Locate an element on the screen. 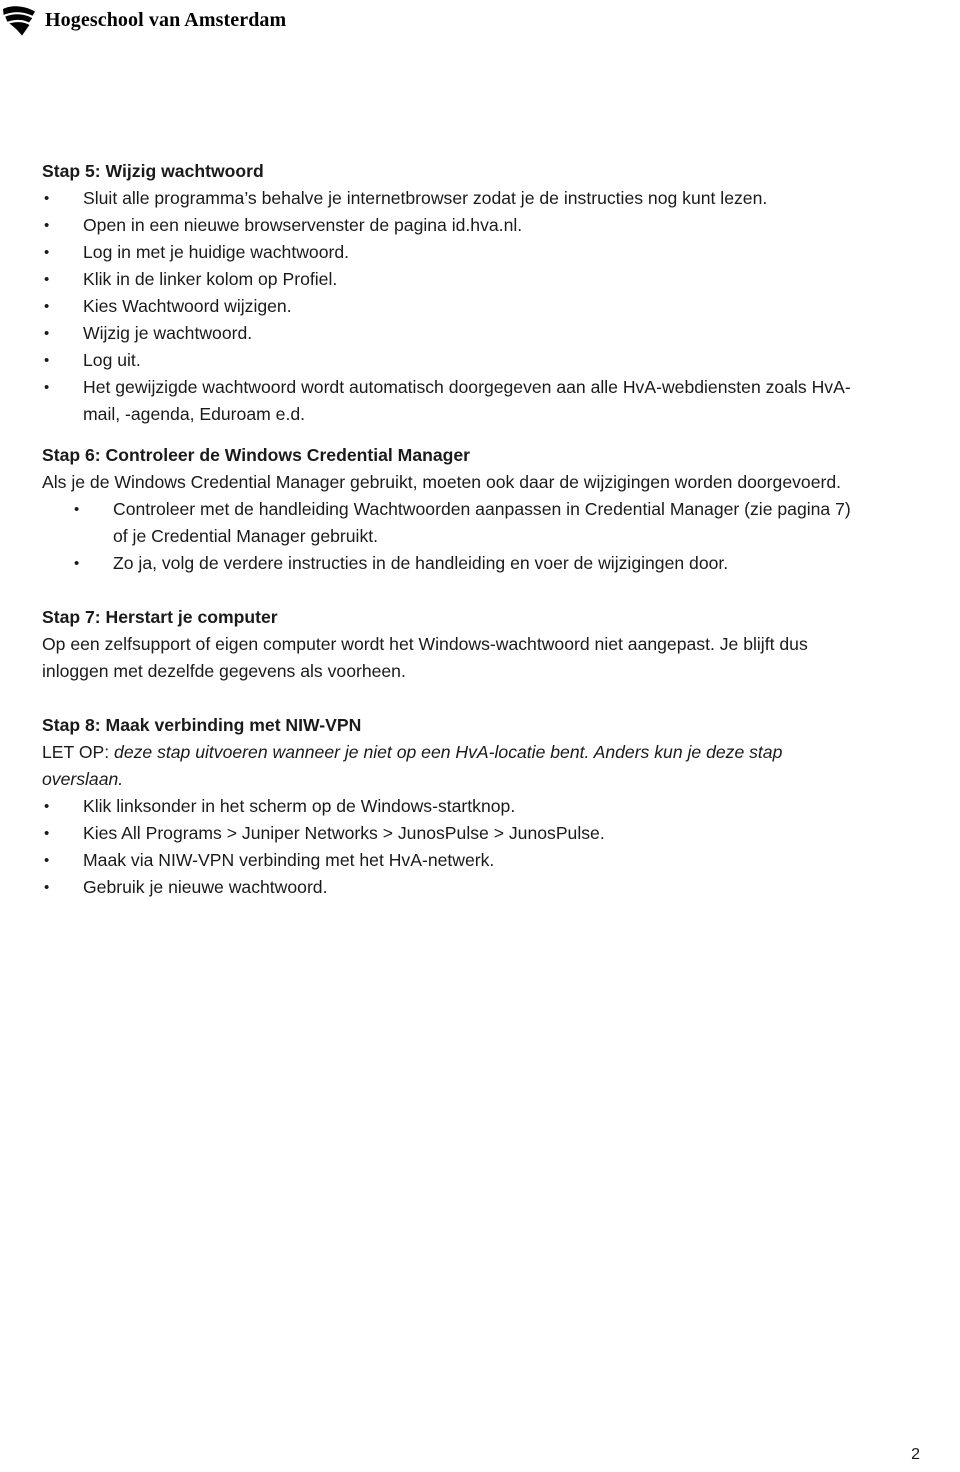 The height and width of the screenshot is (1472, 960). page-header: Hogeschool van Amsterdam is located at coordinates (480, 23).